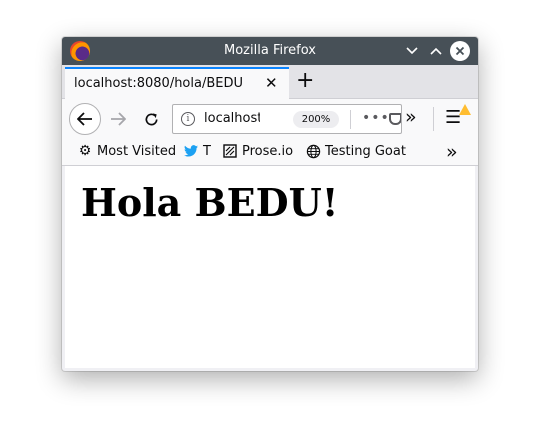 This screenshot has width=539, height=432. I want to click on forward-arrow-icon, so click(118, 119).